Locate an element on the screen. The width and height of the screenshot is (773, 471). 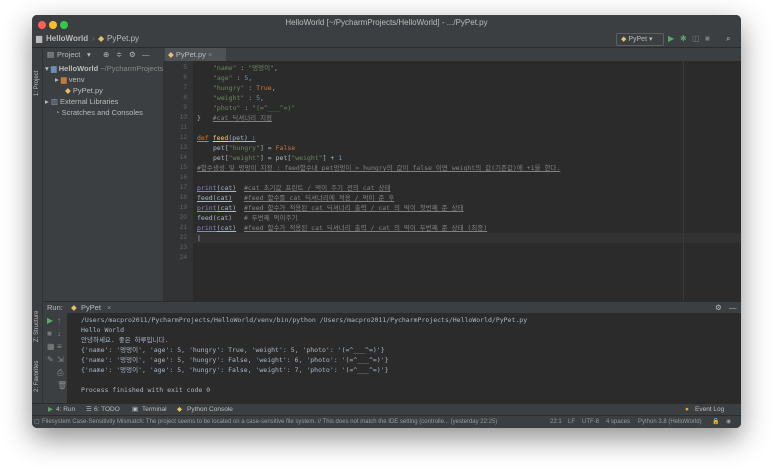
layout-icon: ▦ is located at coordinates (51, 347).